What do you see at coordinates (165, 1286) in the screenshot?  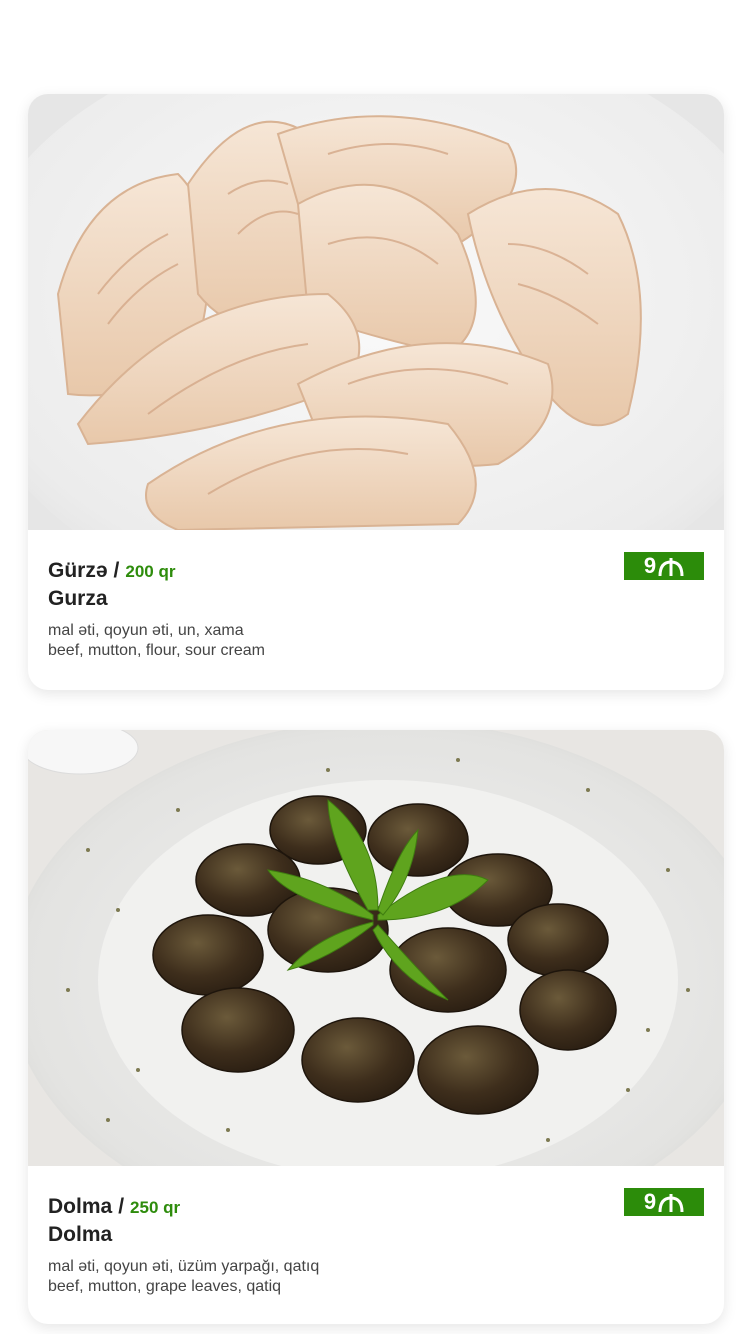 I see `ingredients-en: beef, mutton, grape leaves, qatiq` at bounding box center [165, 1286].